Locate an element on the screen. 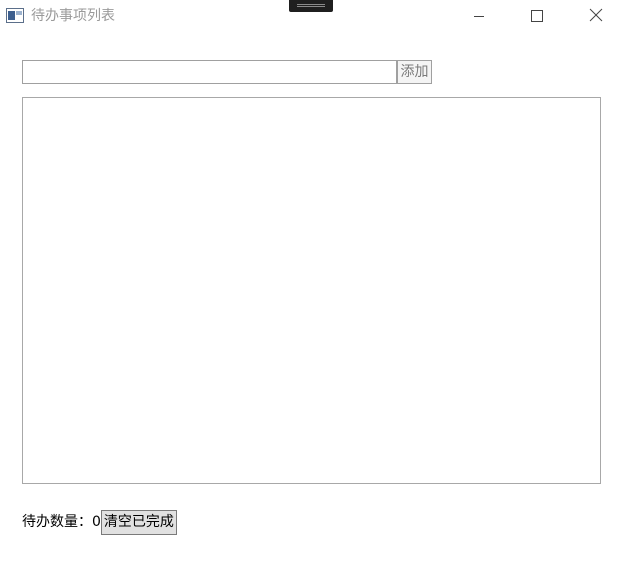 The height and width of the screenshot is (566, 619). close-icon is located at coordinates (596, 16).